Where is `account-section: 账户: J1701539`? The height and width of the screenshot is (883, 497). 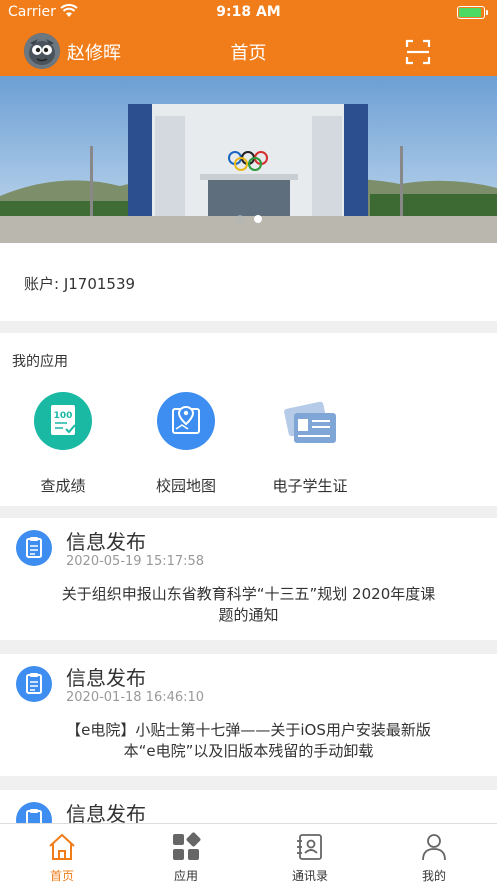
account-section: 账户: J1701539 is located at coordinates (248, 282).